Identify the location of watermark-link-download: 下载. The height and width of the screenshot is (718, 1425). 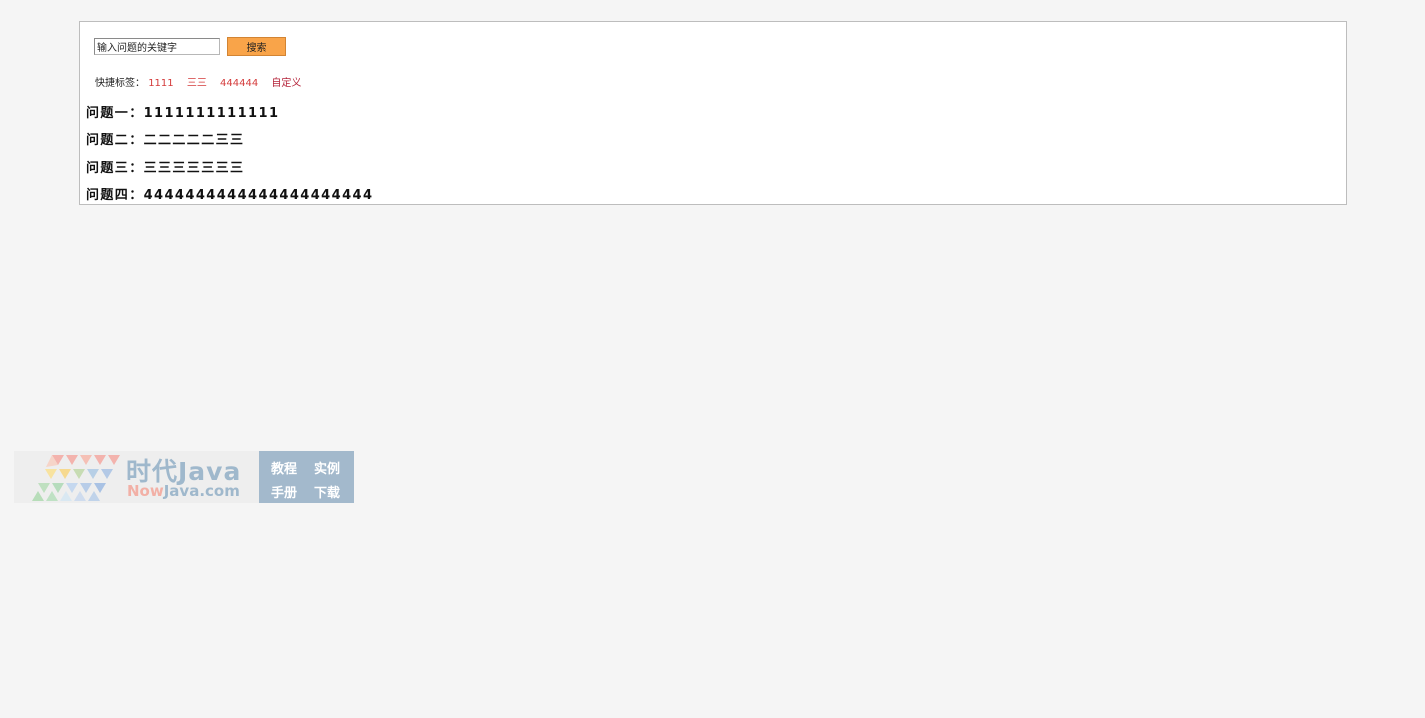
(327, 491).